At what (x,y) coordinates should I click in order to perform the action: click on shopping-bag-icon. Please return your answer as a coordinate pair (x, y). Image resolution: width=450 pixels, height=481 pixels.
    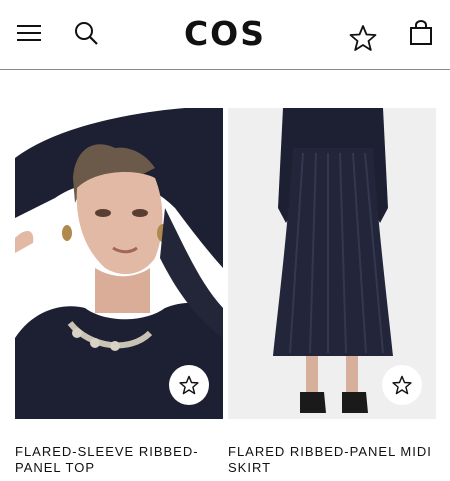
    Looking at the image, I should click on (421, 32).